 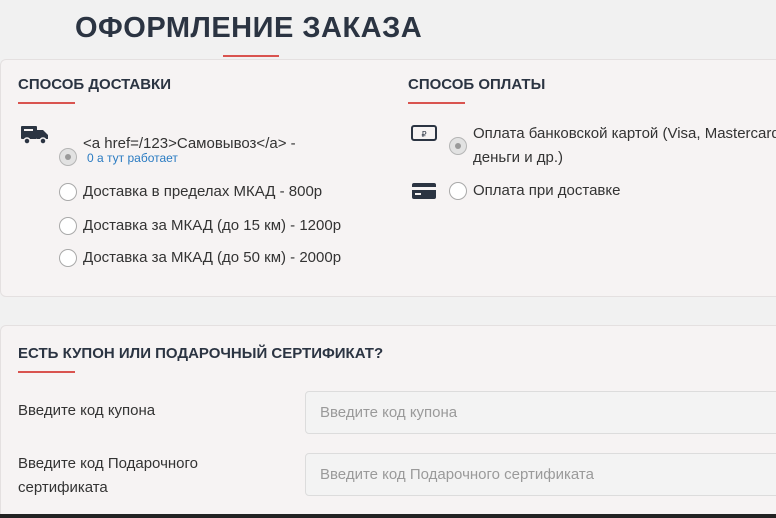 I want to click on coupon-label: Введите код купона, so click(x=87, y=410).